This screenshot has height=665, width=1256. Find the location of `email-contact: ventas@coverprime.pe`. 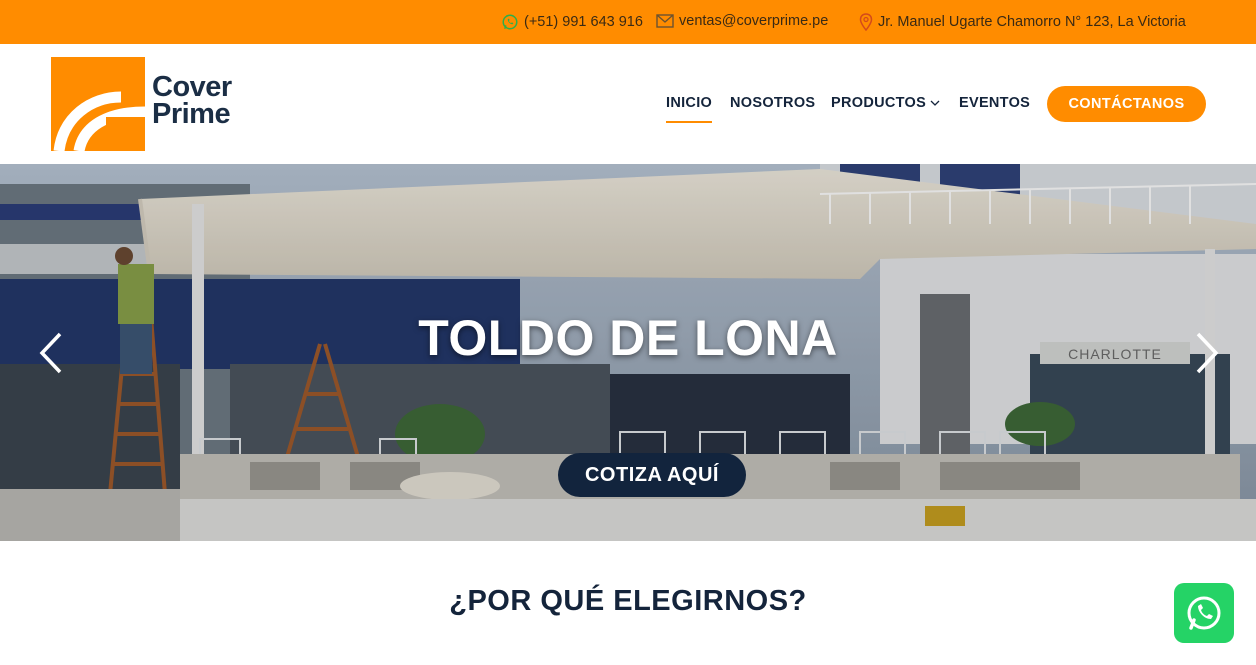

email-contact: ventas@coverprime.pe is located at coordinates (742, 21).